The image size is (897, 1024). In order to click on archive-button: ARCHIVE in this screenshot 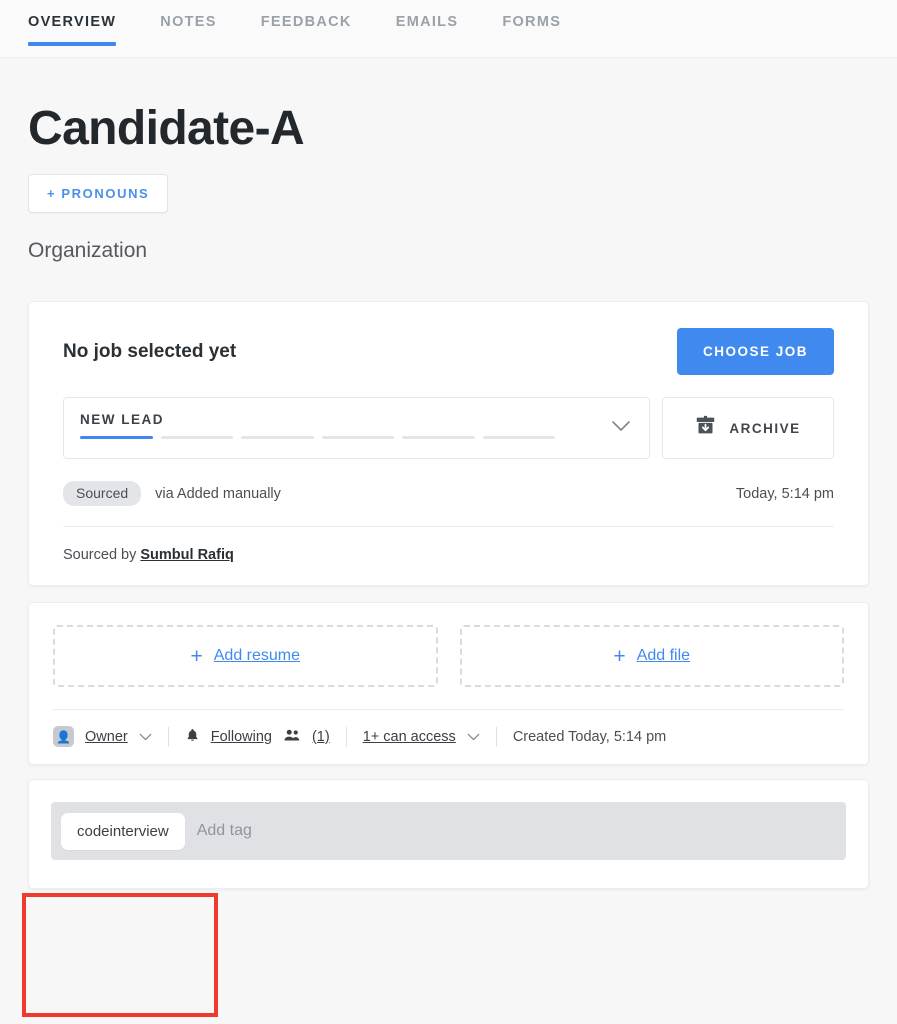, I will do `click(748, 428)`.